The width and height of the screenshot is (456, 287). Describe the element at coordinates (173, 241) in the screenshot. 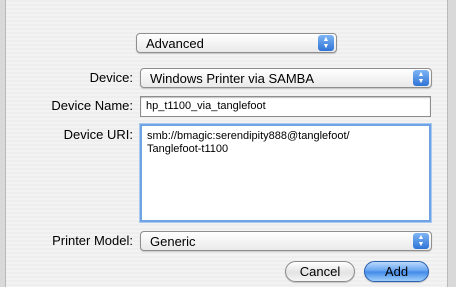

I see `printer-model-popup-value: Generic` at that location.